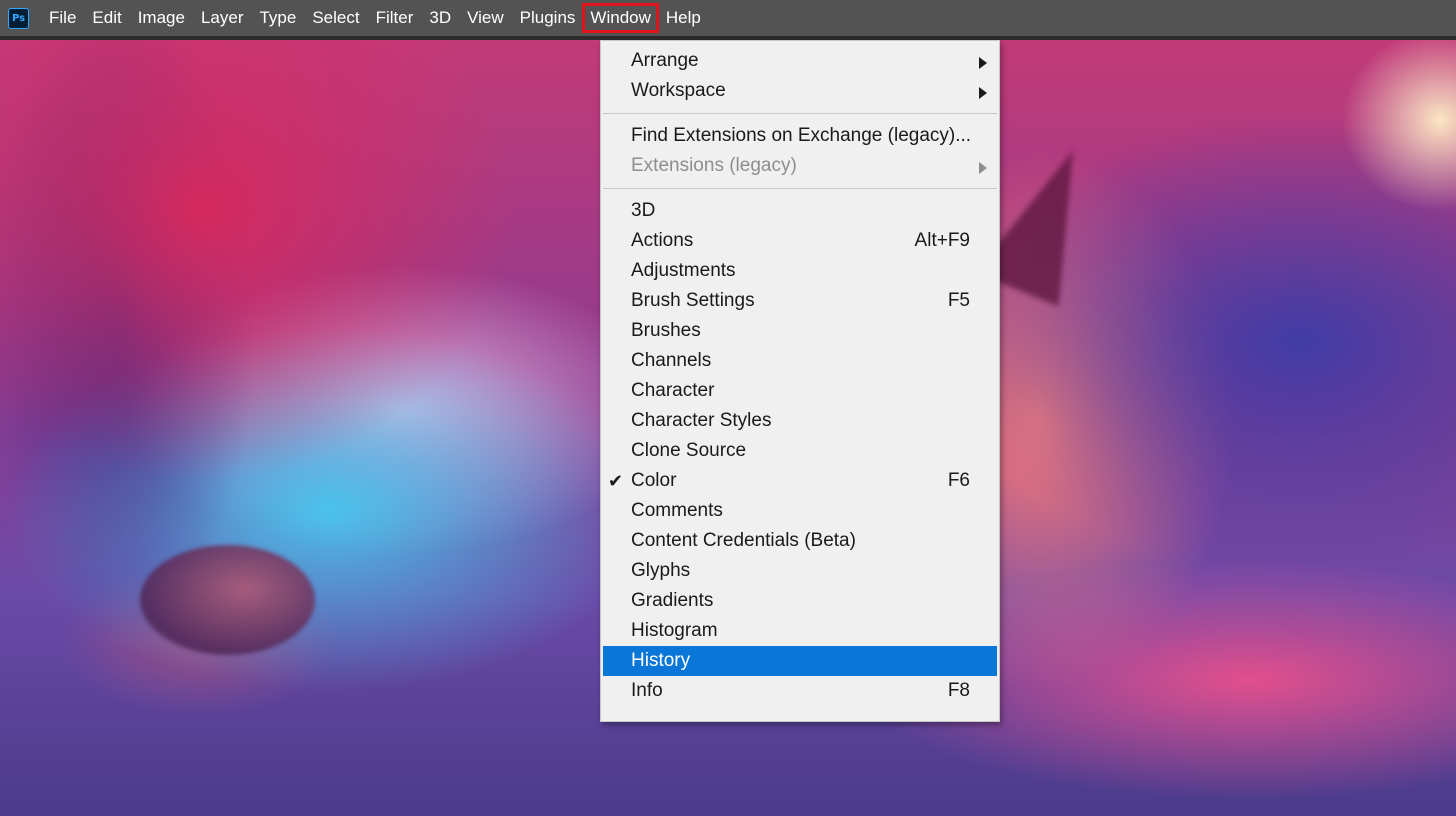  Describe the element at coordinates (485, 18) in the screenshot. I see `menu-view: View` at that location.